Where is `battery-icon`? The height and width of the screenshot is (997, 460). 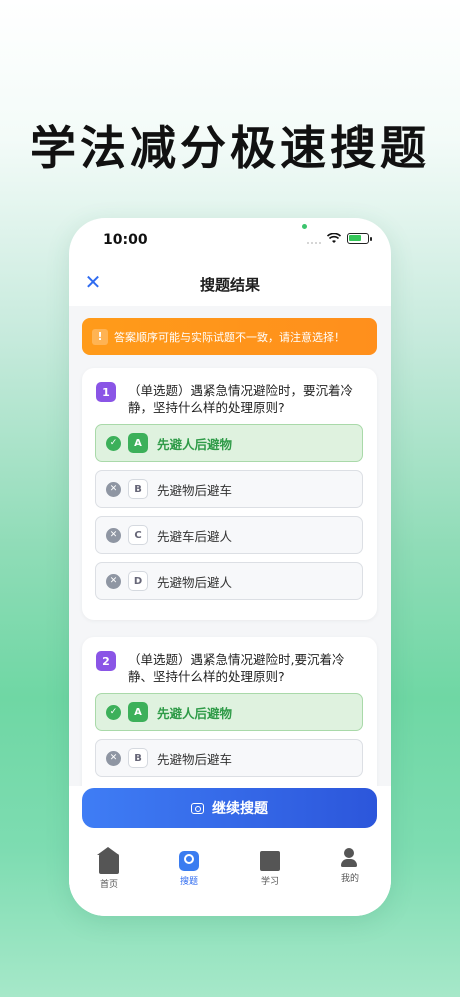
battery-icon is located at coordinates (359, 238).